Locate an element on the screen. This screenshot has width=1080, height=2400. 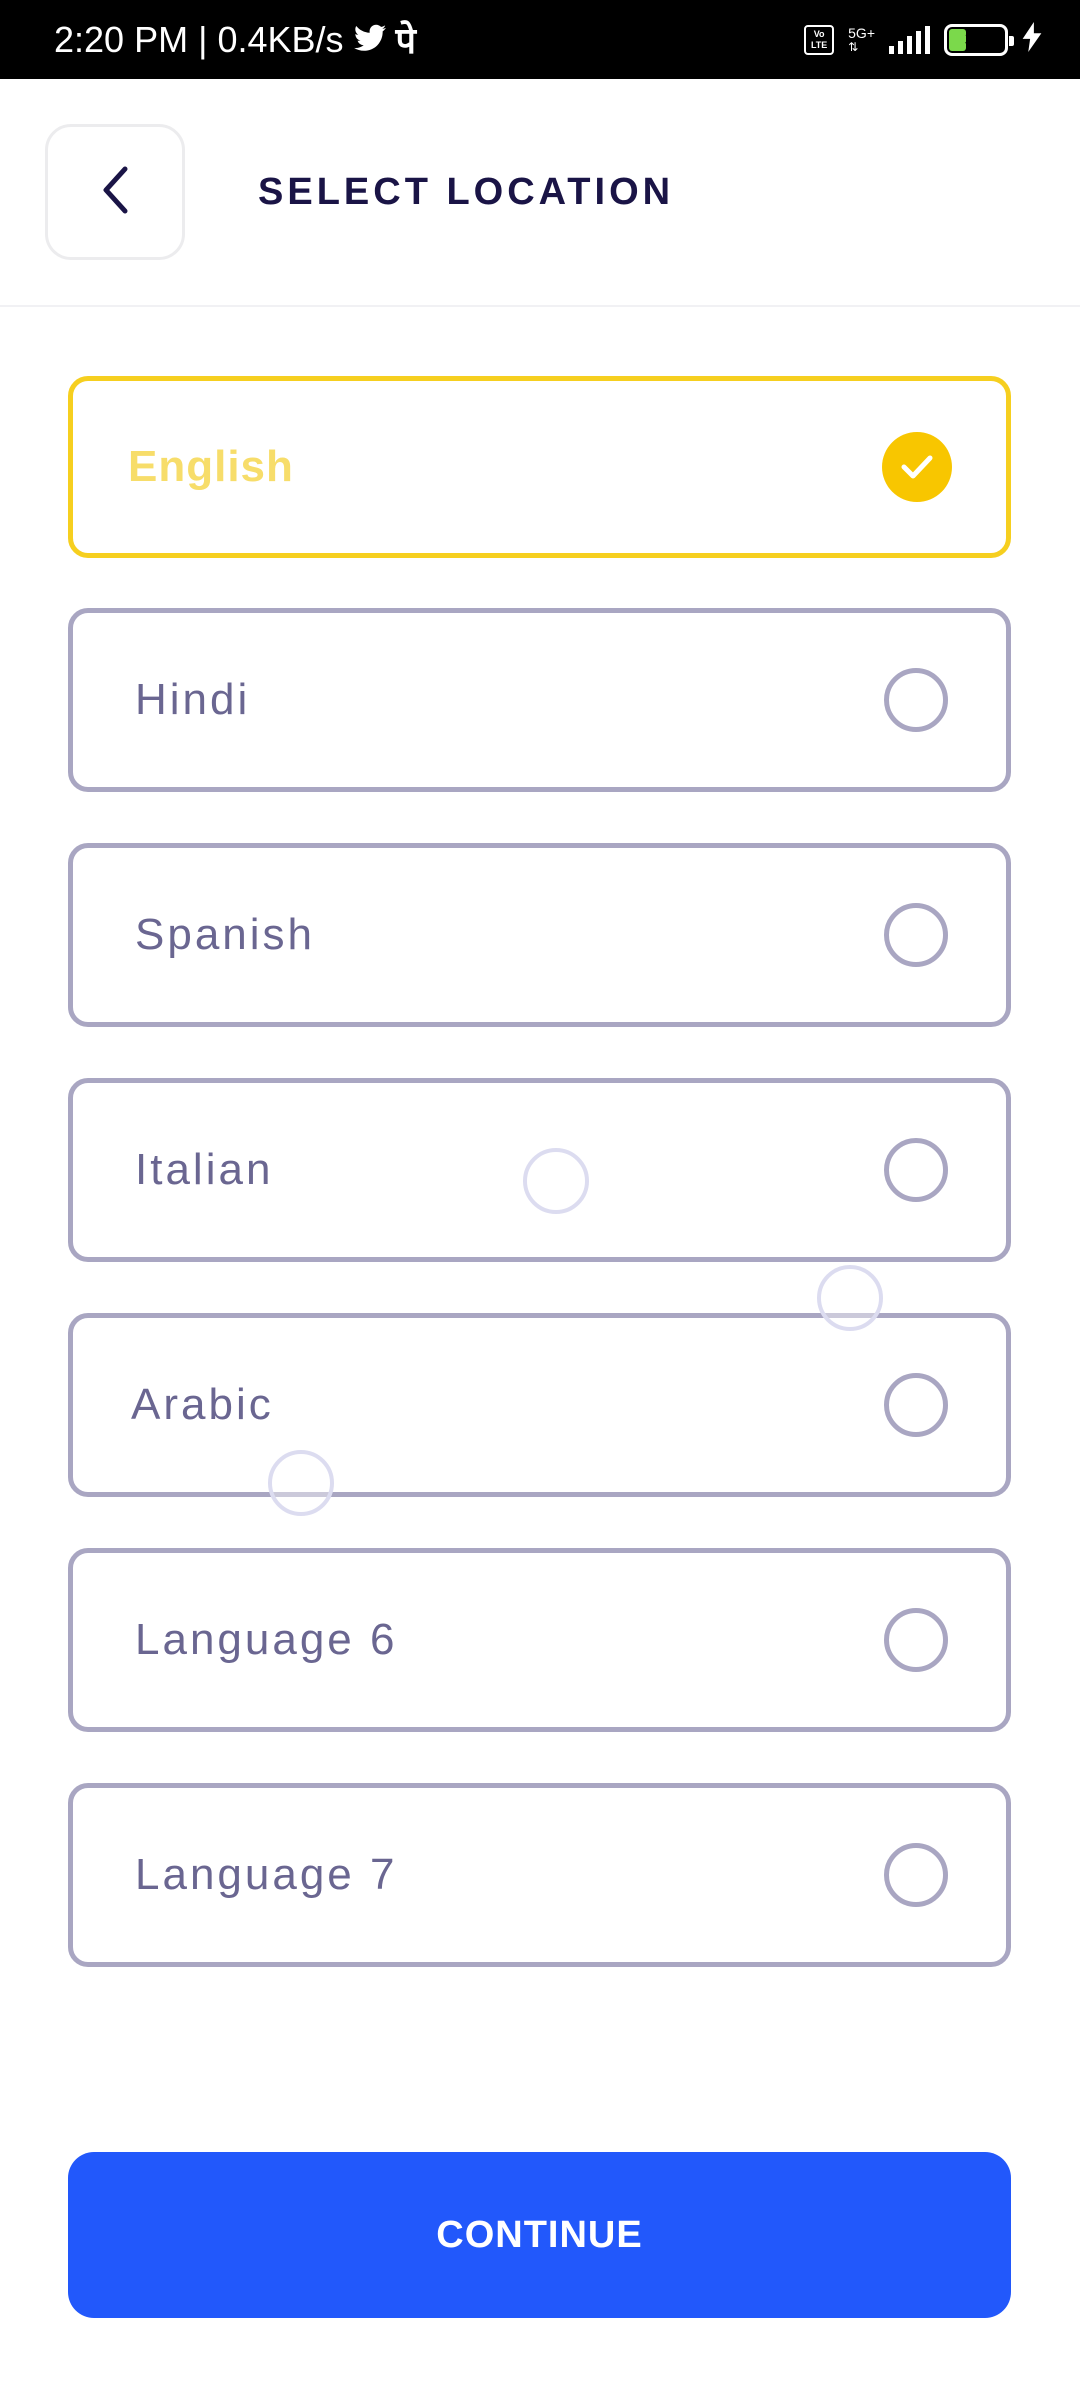
volte-icon: Vo LTE is located at coordinates (819, 39).